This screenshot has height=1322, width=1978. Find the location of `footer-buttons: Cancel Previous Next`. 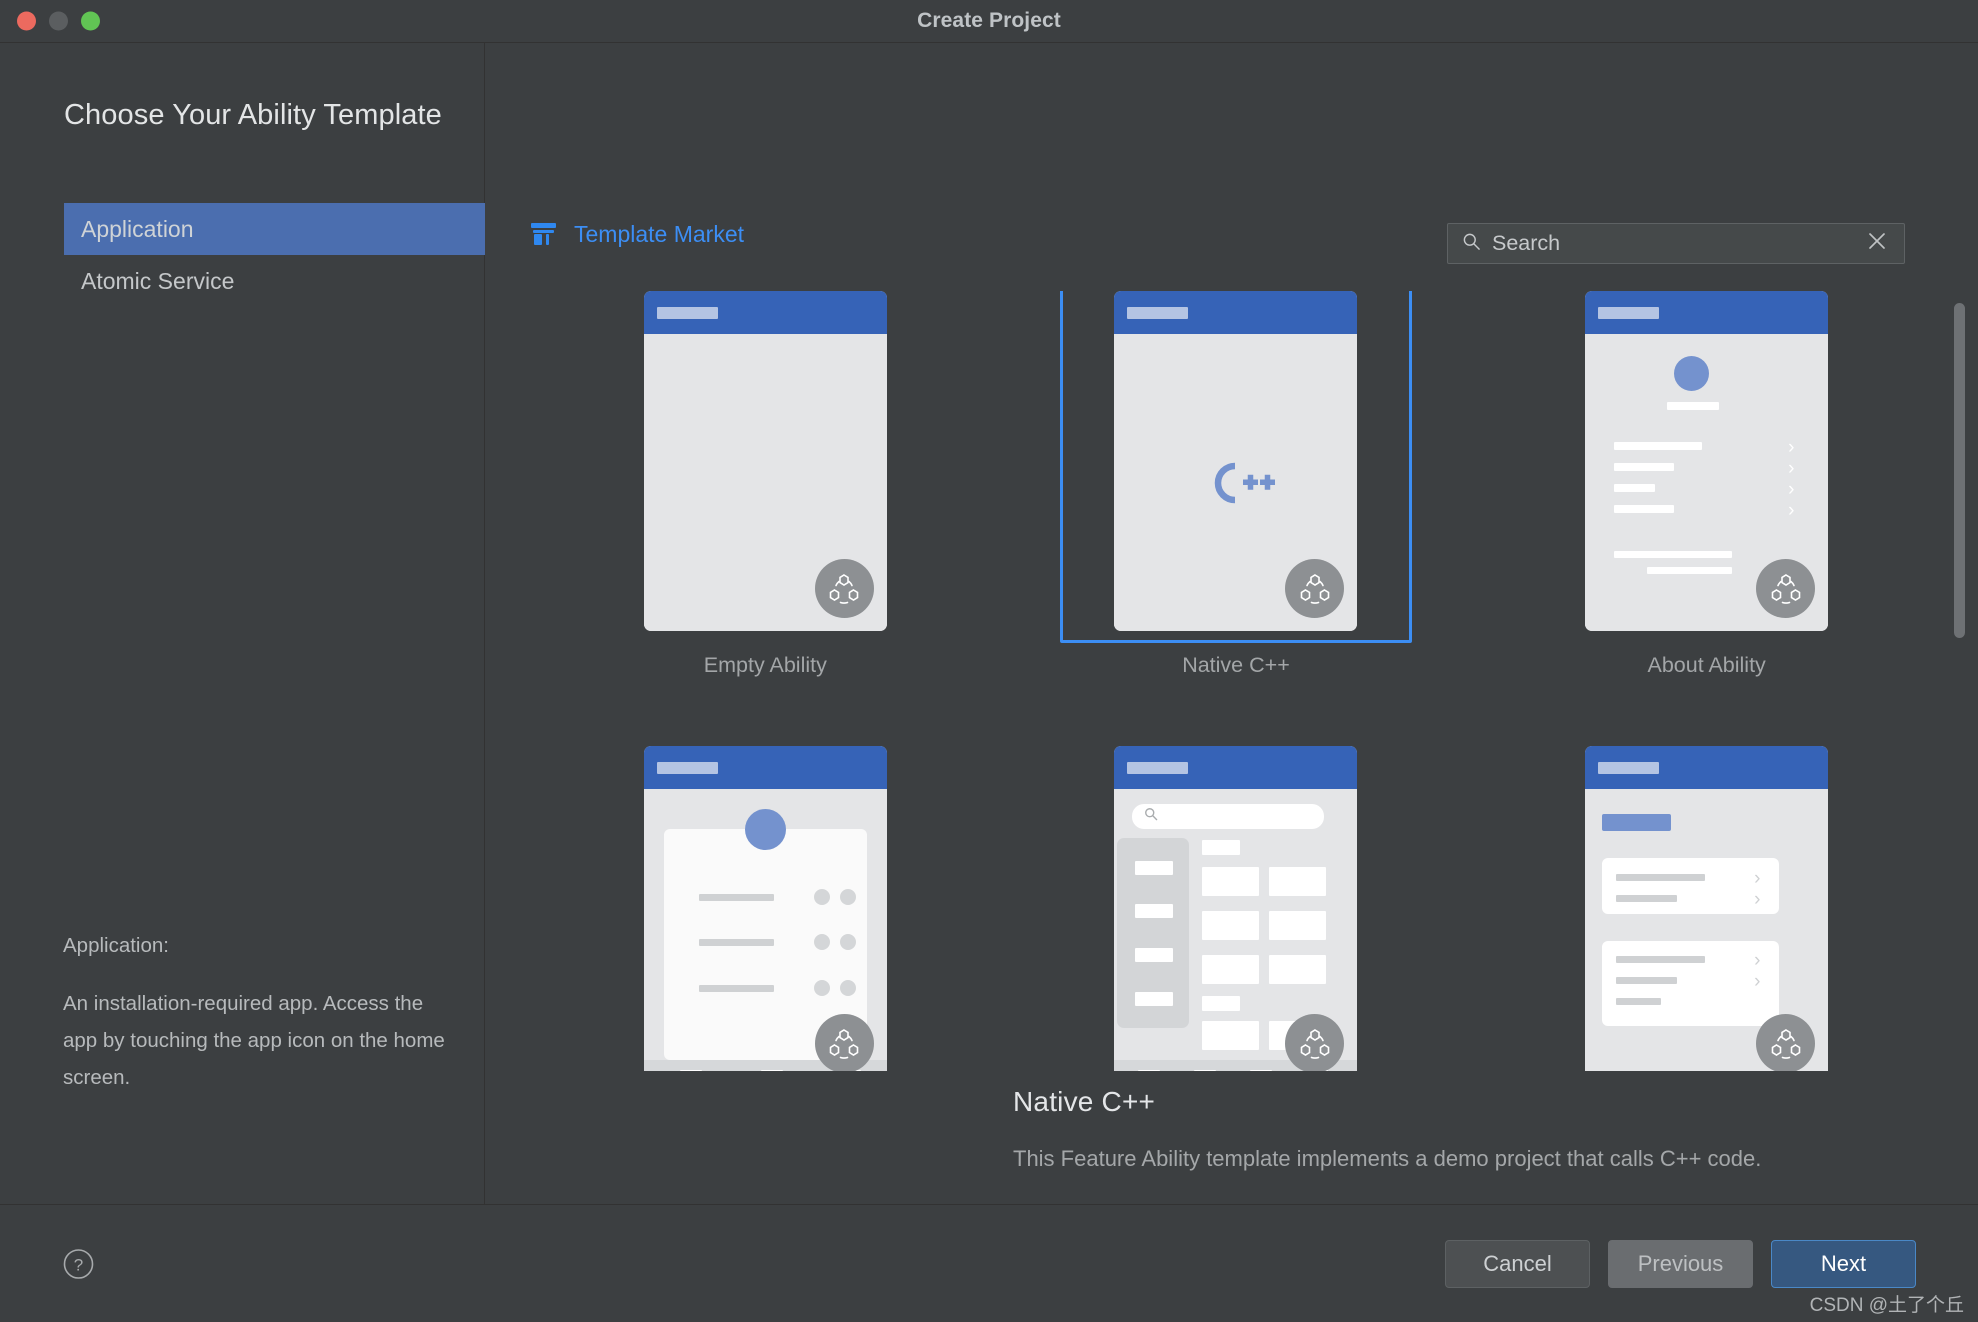

footer-buttons: Cancel Previous Next is located at coordinates (1680, 1263).